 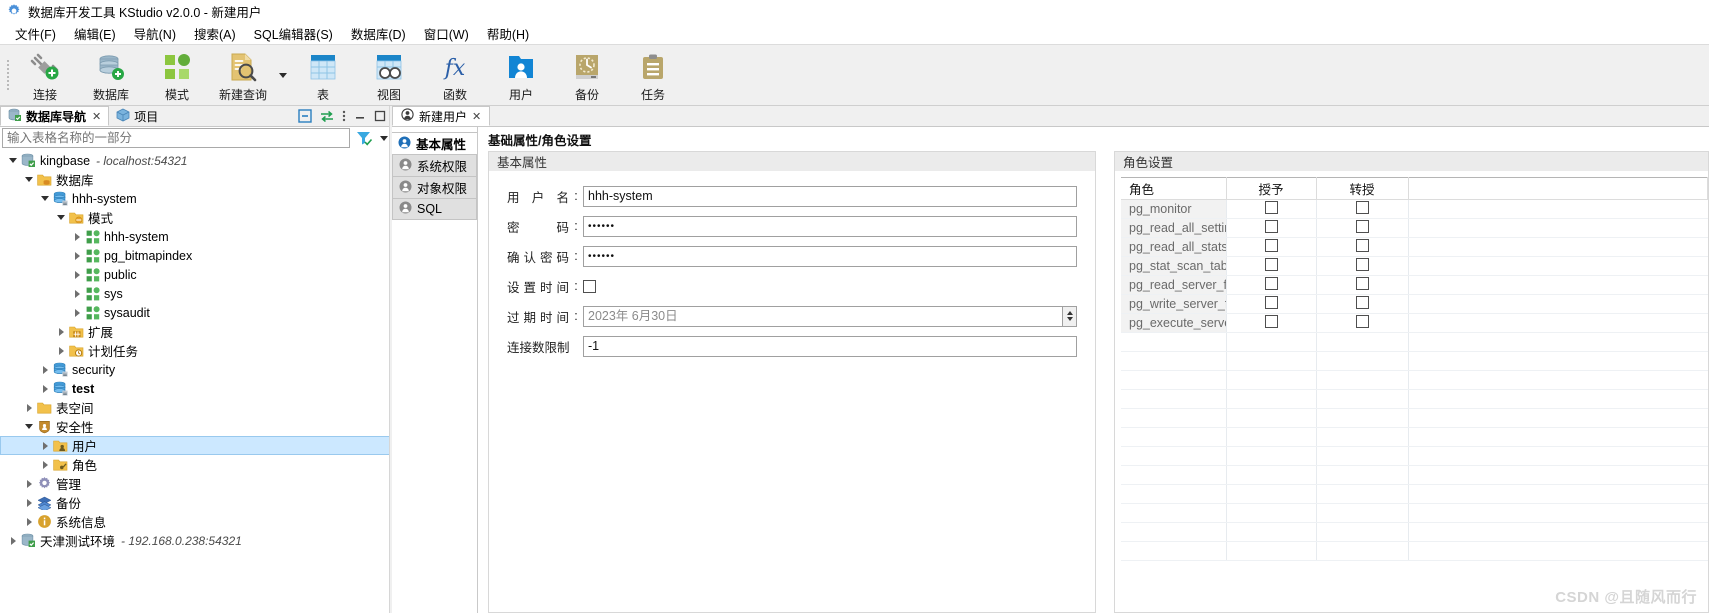 What do you see at coordinates (434, 209) in the screenshot?
I see `sidenav-item-sql: SQL` at bounding box center [434, 209].